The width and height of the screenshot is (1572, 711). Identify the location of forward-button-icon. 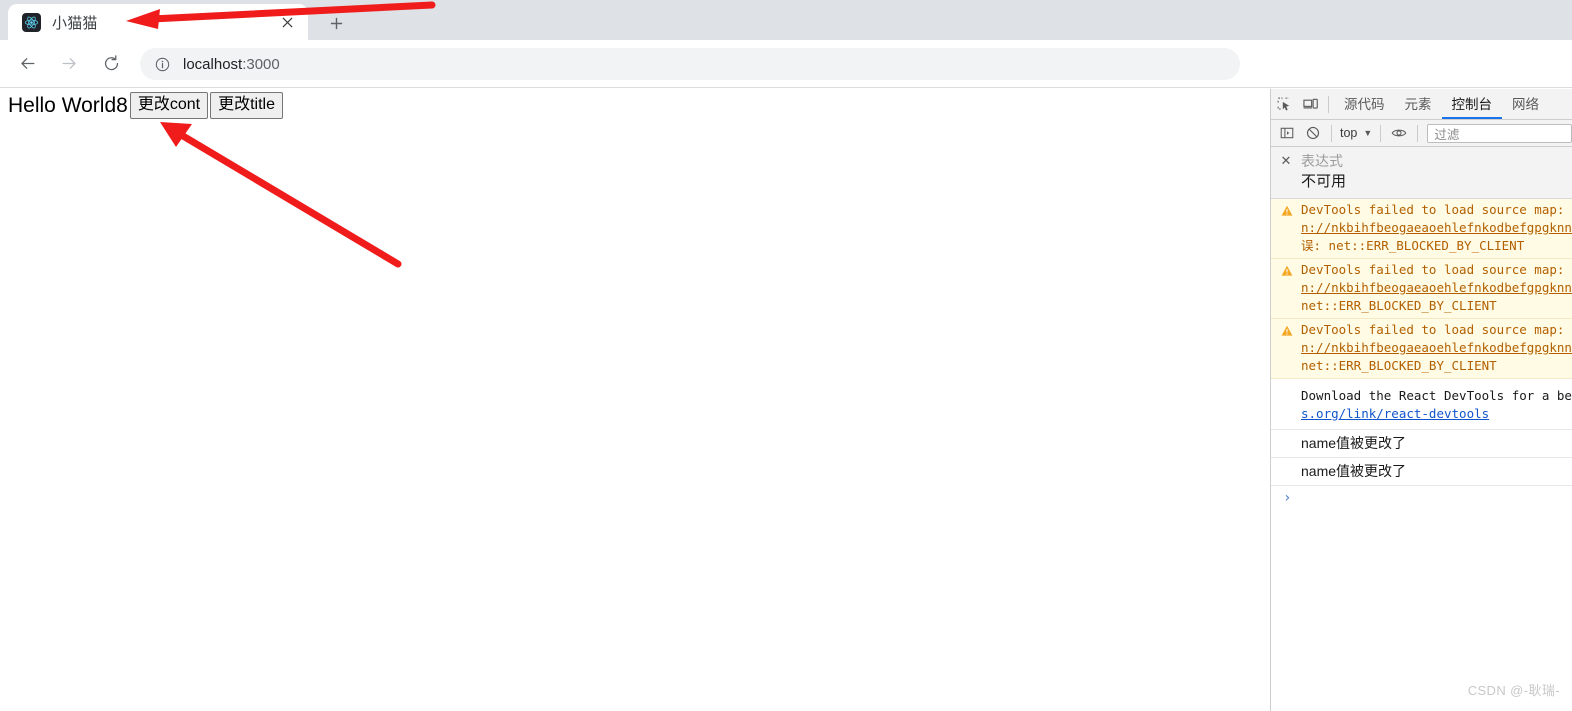
(69, 64).